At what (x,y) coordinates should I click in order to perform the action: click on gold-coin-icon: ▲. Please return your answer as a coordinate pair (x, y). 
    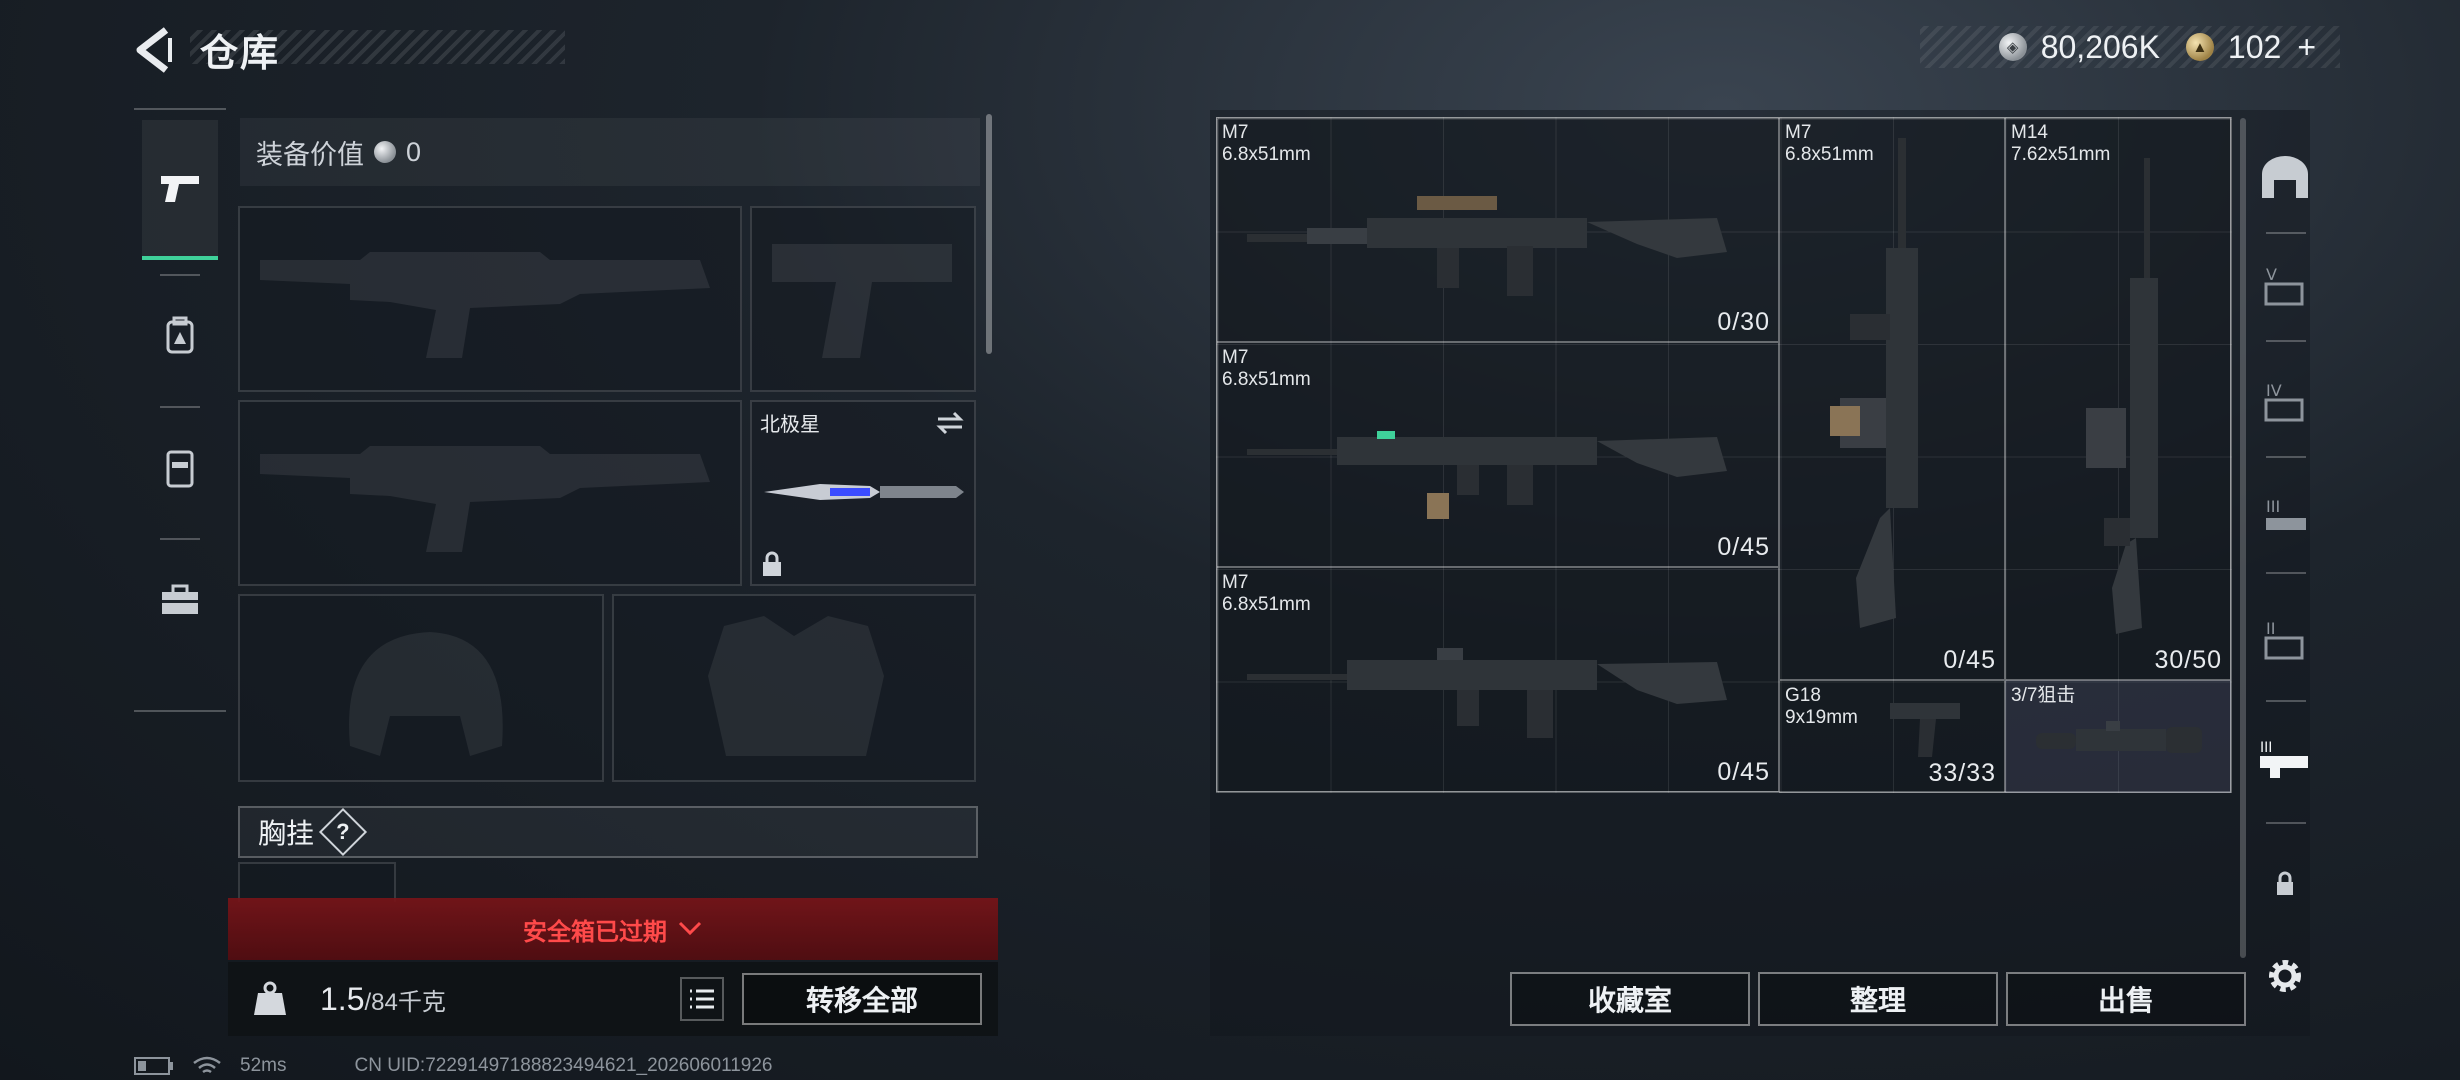
    Looking at the image, I should click on (2199, 47).